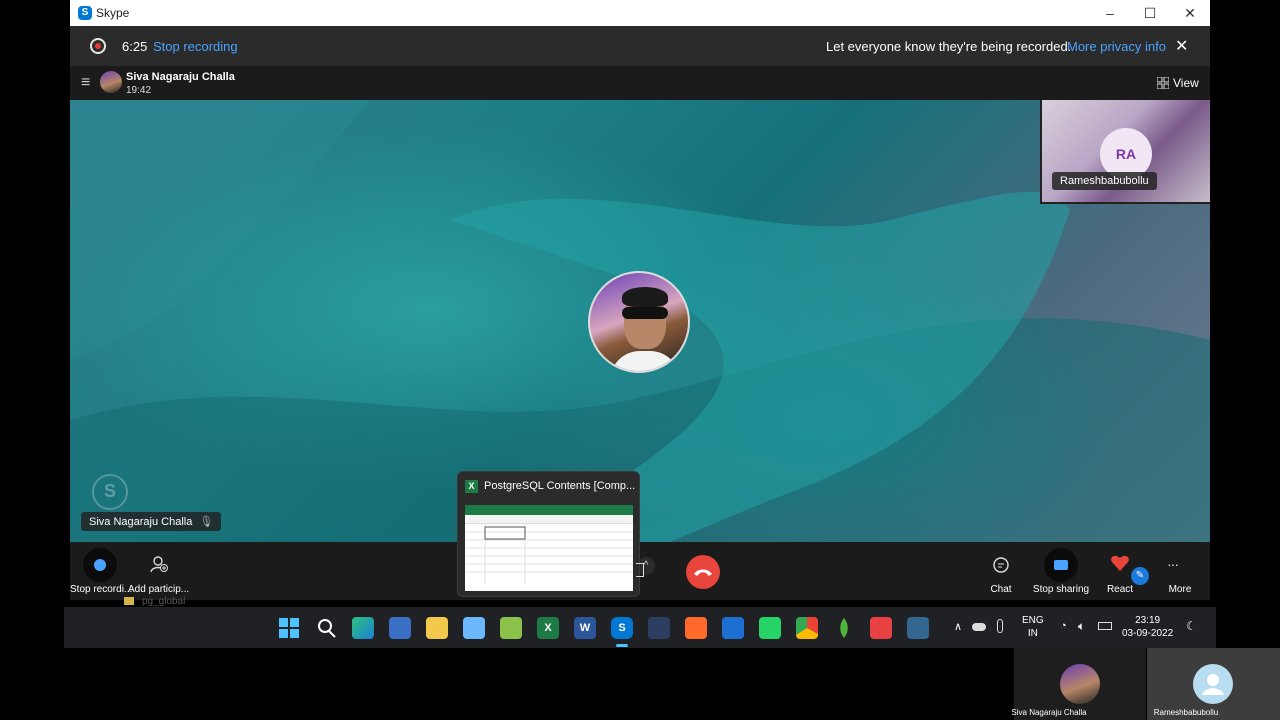 Image resolution: width=1280 pixels, height=720 pixels. I want to click on active-app-indicator, so click(622, 645).